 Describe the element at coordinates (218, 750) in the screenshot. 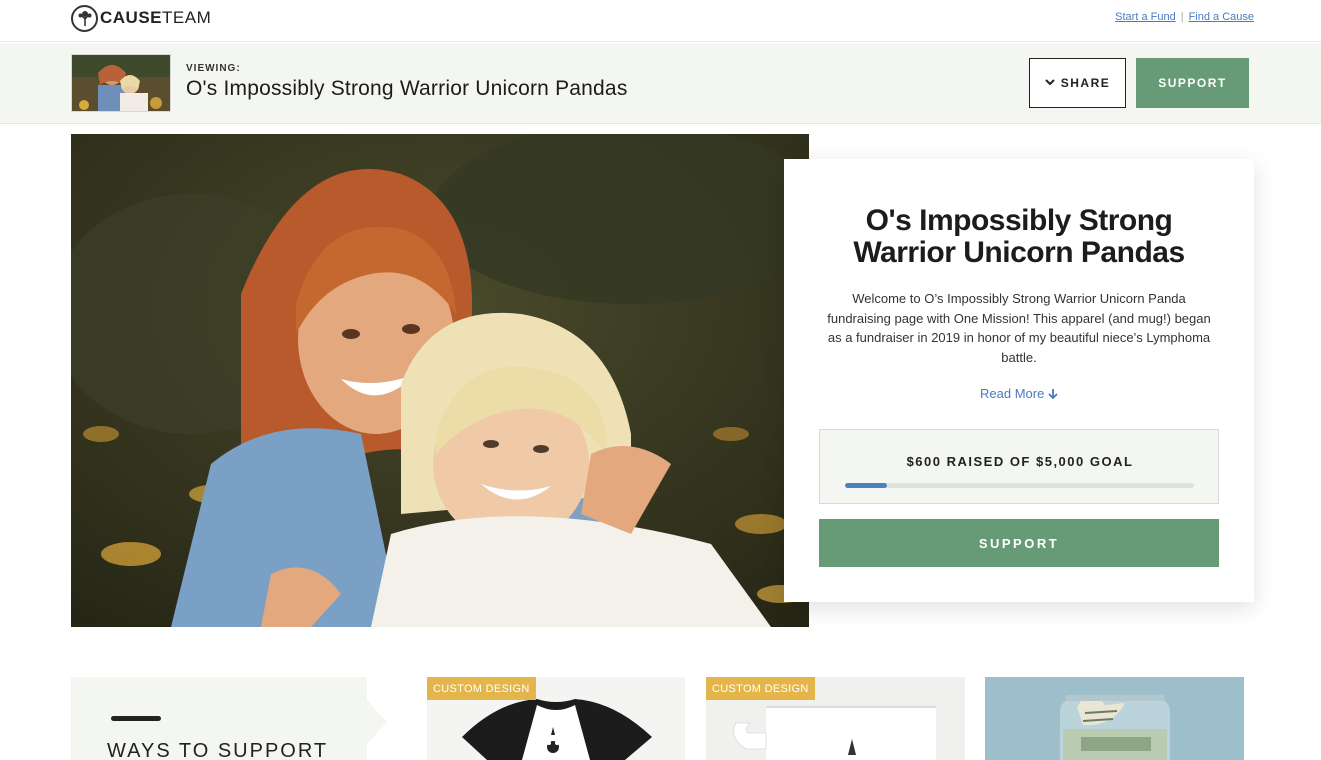

I see `ways-to-support-title: WAYS TO SUPPORT` at that location.